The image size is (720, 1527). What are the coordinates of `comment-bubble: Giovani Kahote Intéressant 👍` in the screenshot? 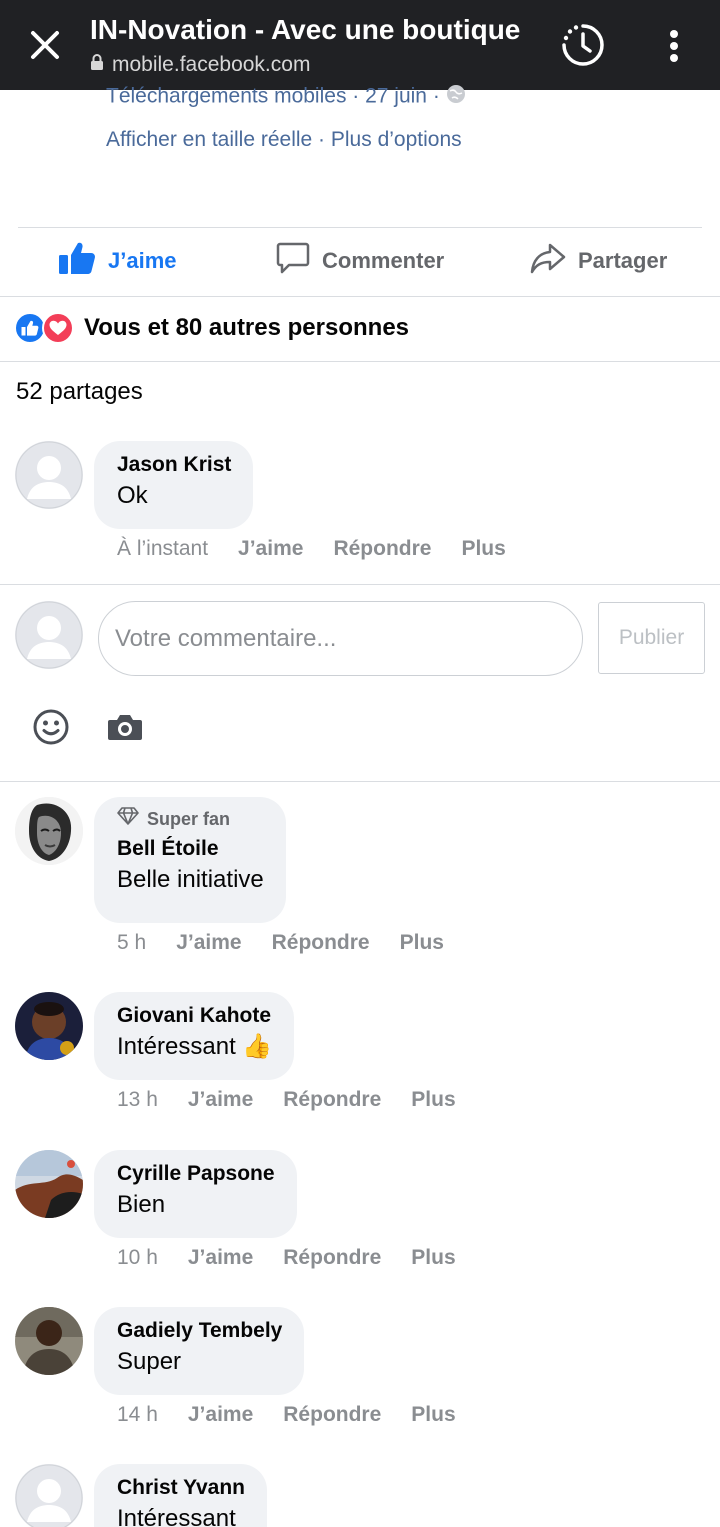 It's located at (194, 1036).